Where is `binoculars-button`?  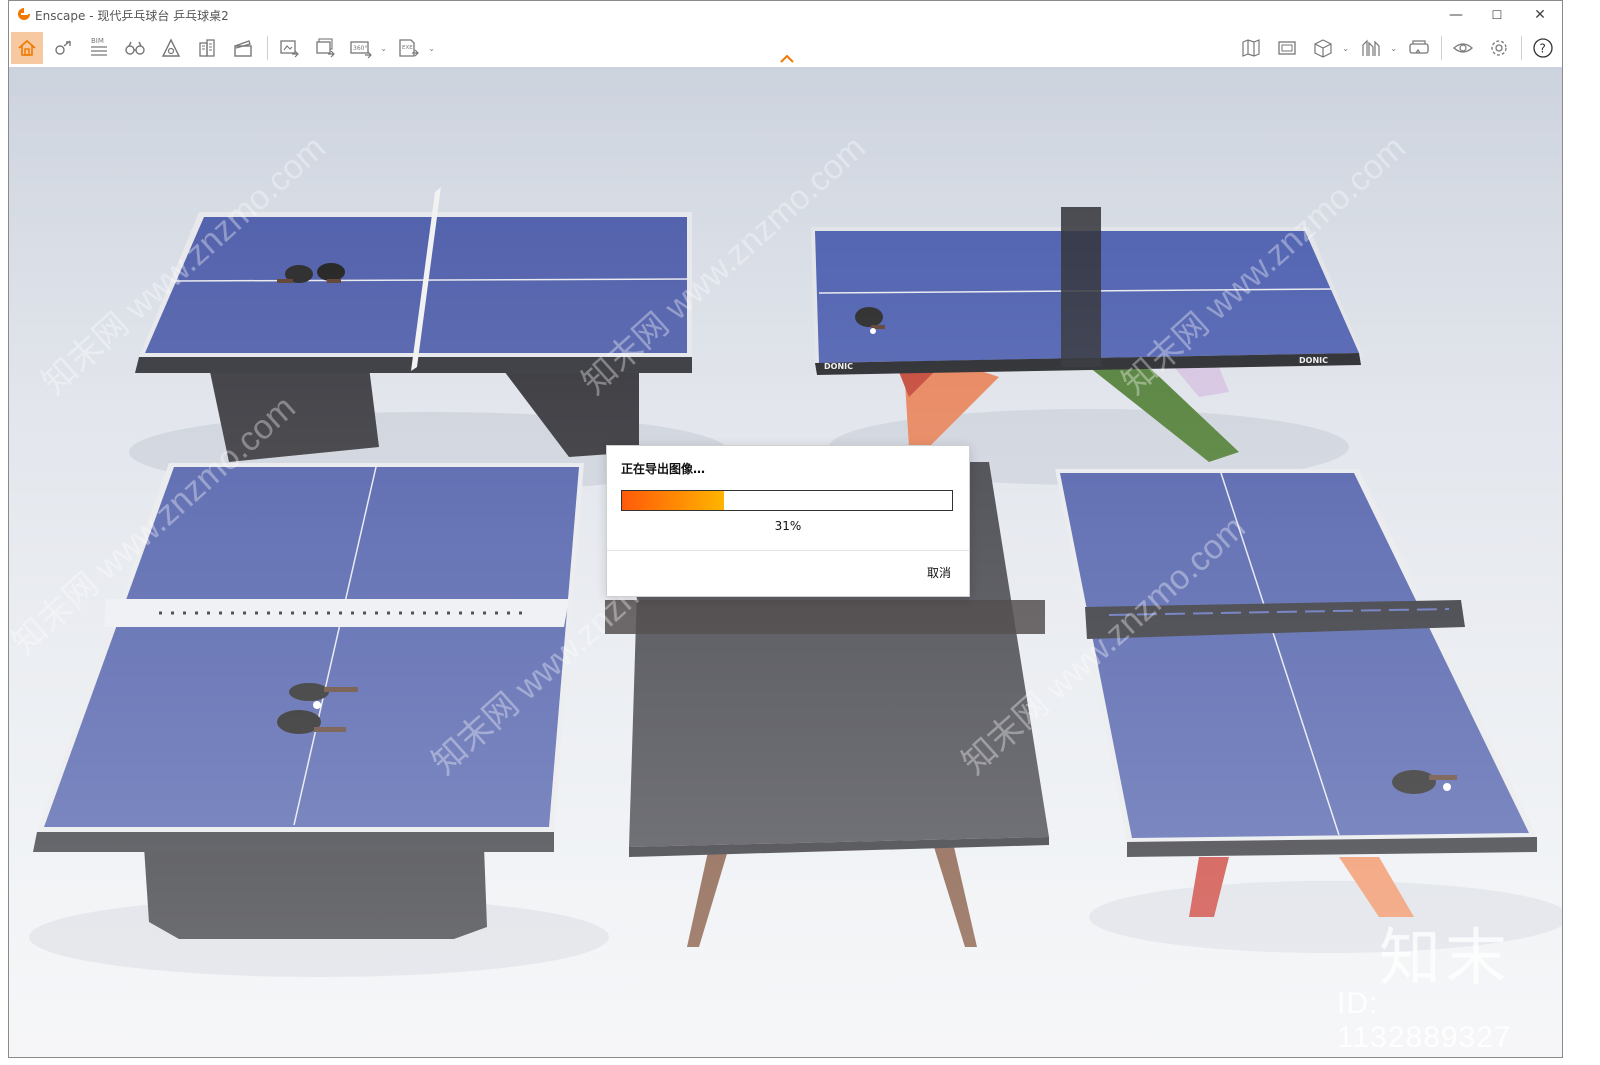
binoculars-button is located at coordinates (135, 48).